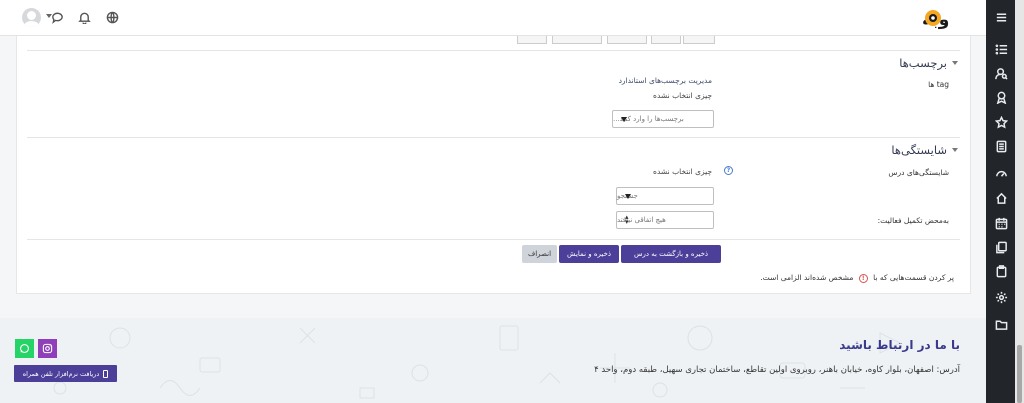 The width and height of the screenshot is (1024, 403). I want to click on star-icon, so click(1001, 122).